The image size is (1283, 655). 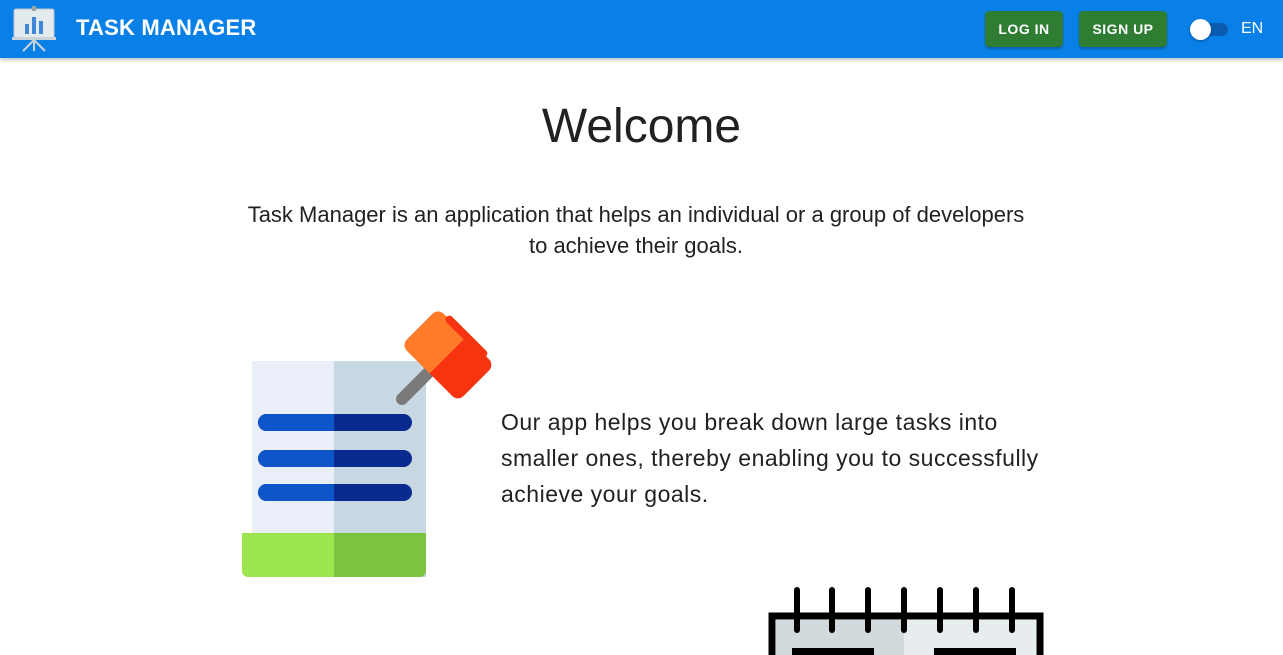 I want to click on language-toggle, so click(x=1210, y=29).